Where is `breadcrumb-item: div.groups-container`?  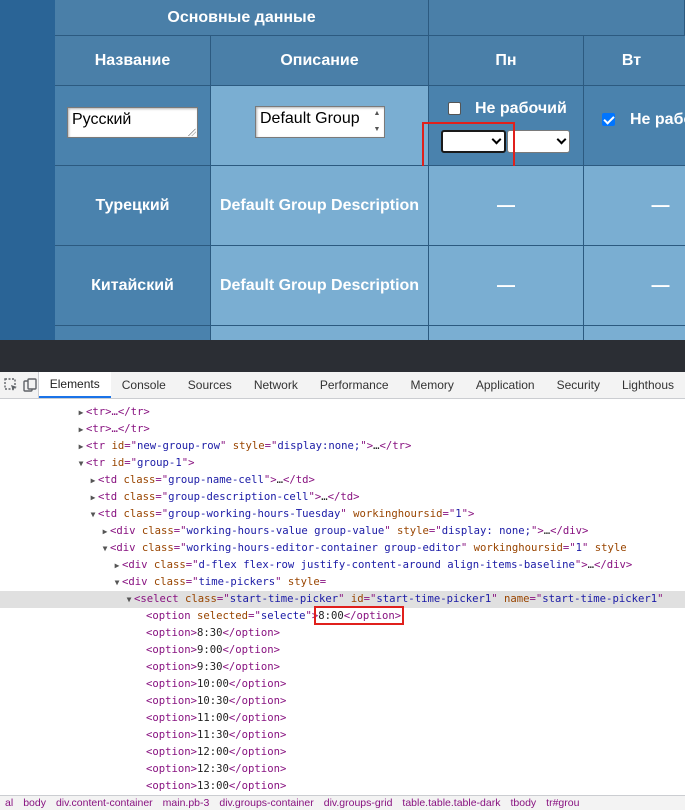
breadcrumb-item: div.groups-container is located at coordinates (266, 803).